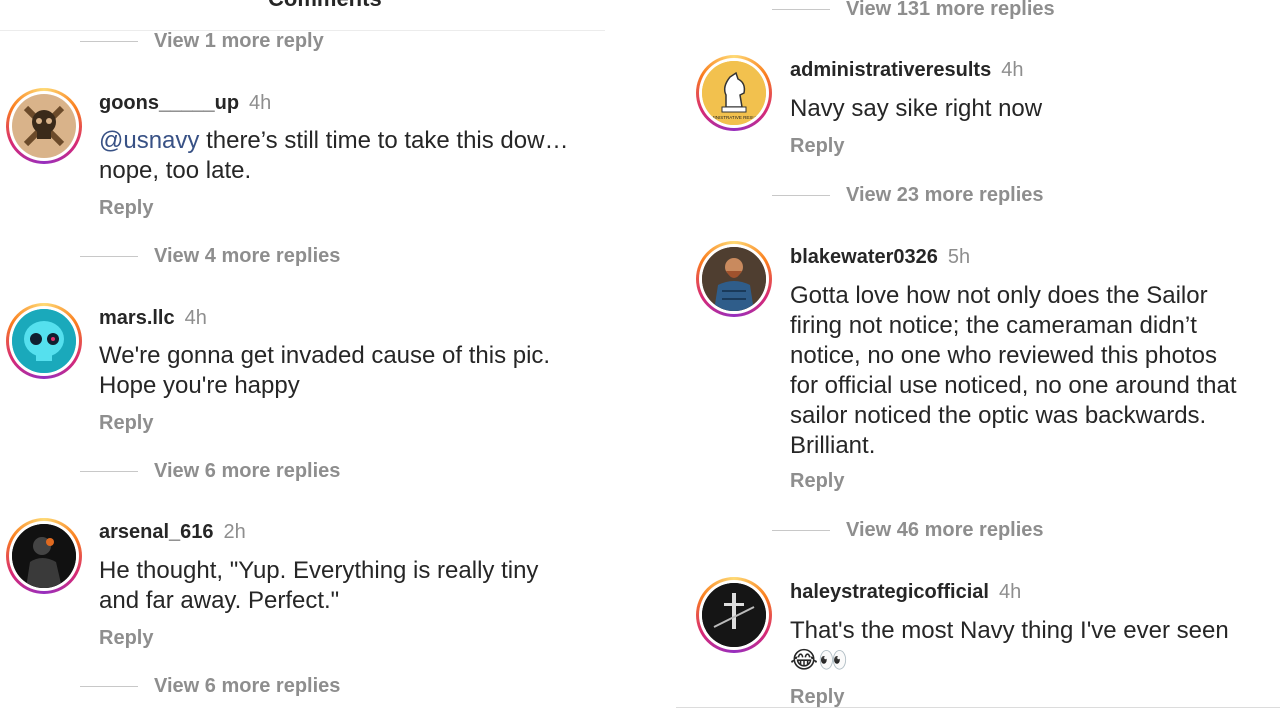  I want to click on comment-username: arsenal_616 2h, so click(172, 532).